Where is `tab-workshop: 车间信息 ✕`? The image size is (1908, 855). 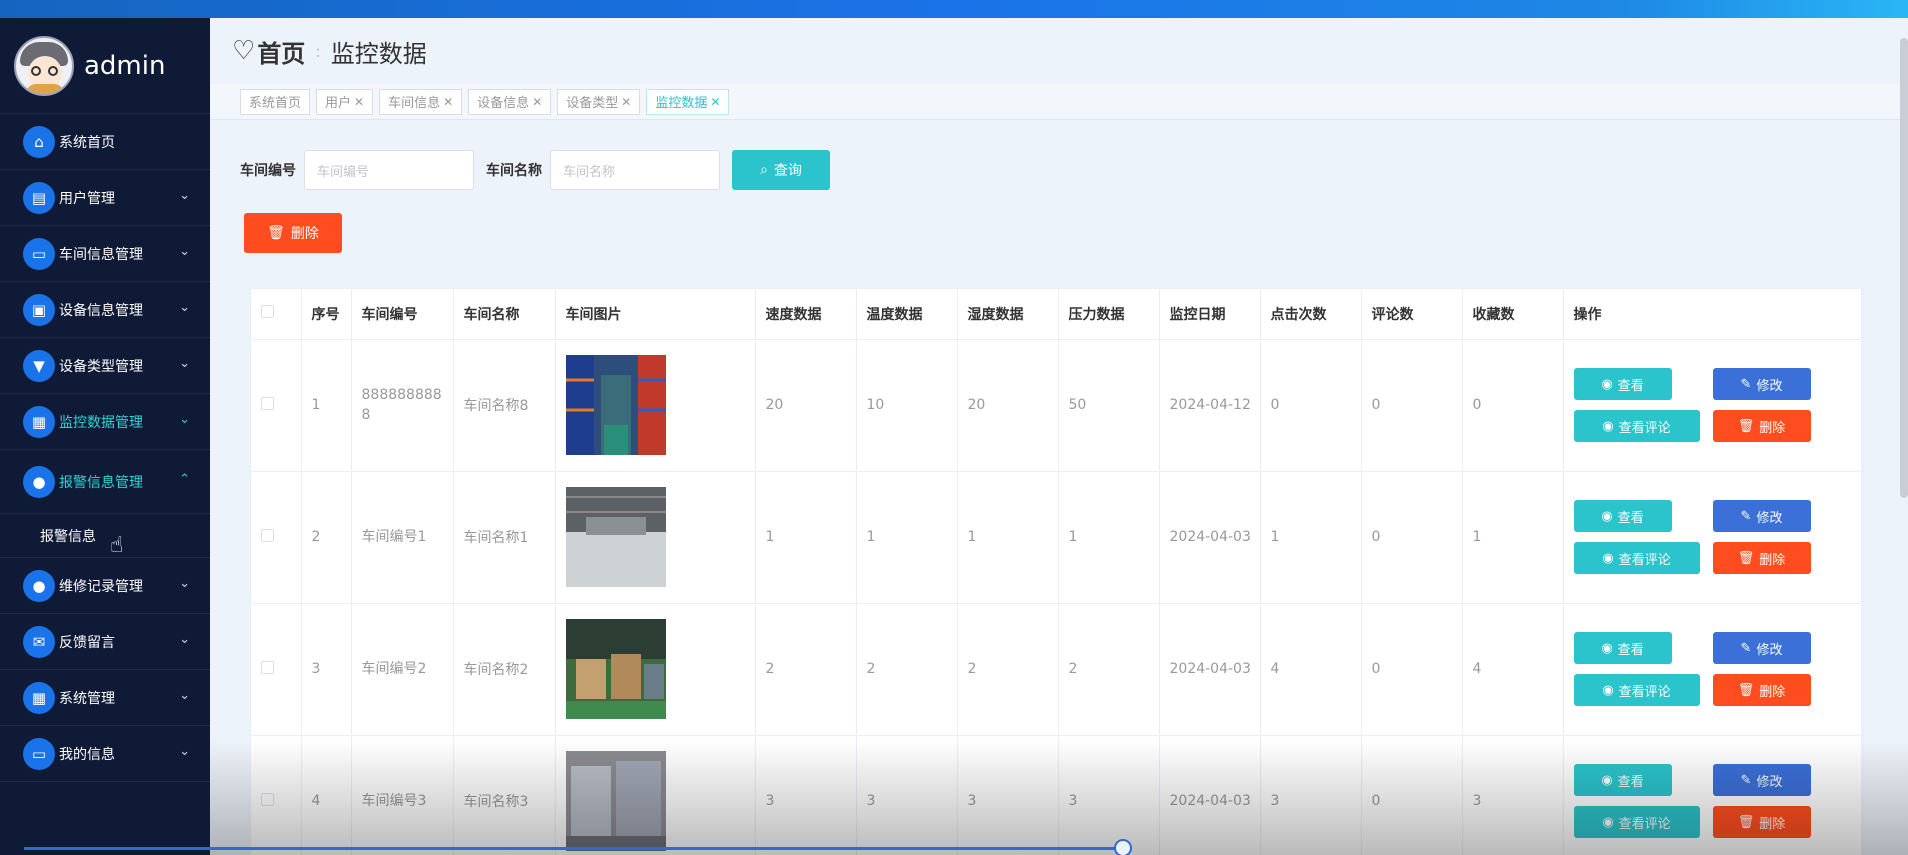 tab-workshop: 车间信息 ✕ is located at coordinates (421, 101).